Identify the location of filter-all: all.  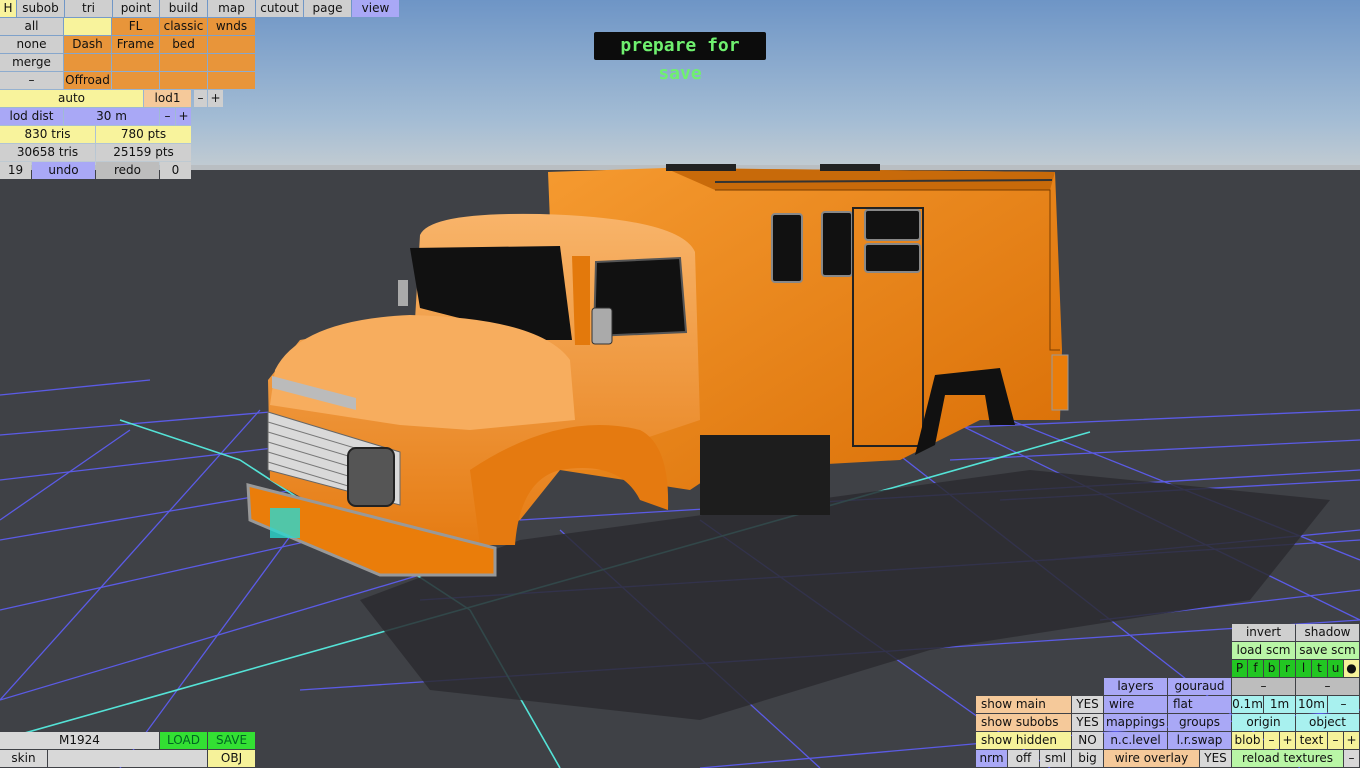
(31, 26).